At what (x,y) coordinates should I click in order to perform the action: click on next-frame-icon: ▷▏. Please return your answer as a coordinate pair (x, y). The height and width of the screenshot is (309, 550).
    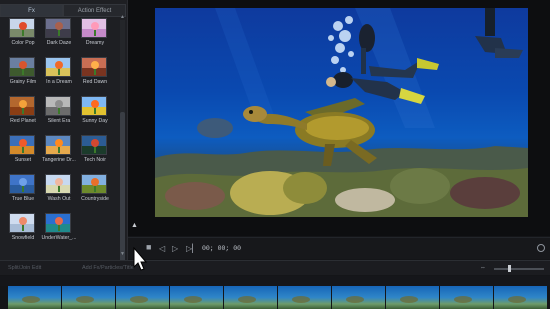
    Looking at the image, I should click on (192, 249).